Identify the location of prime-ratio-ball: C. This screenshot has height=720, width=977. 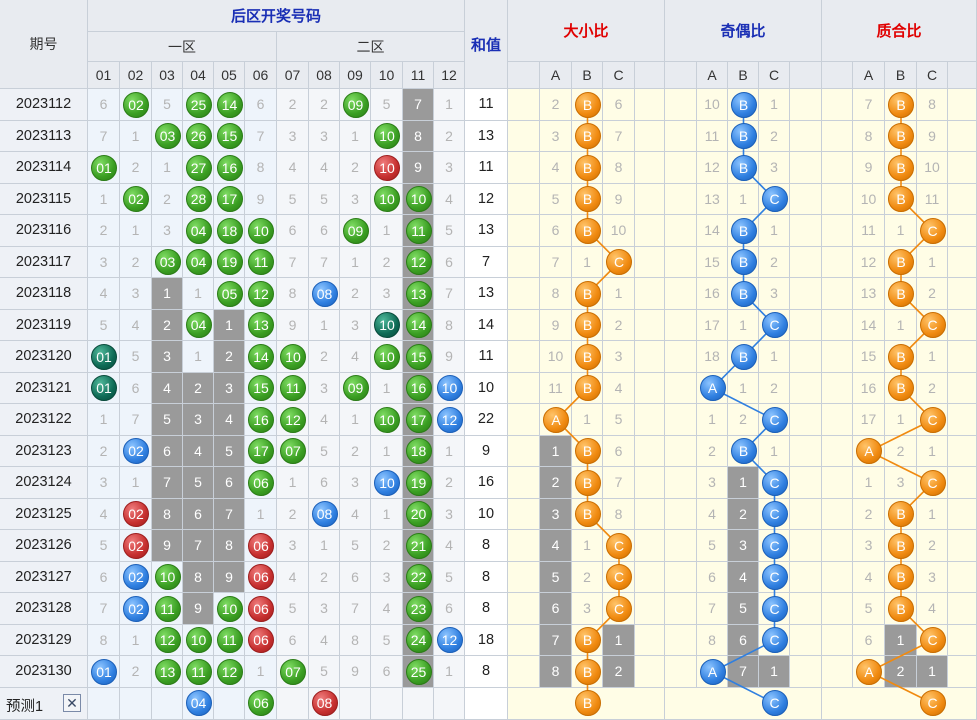
(932, 230).